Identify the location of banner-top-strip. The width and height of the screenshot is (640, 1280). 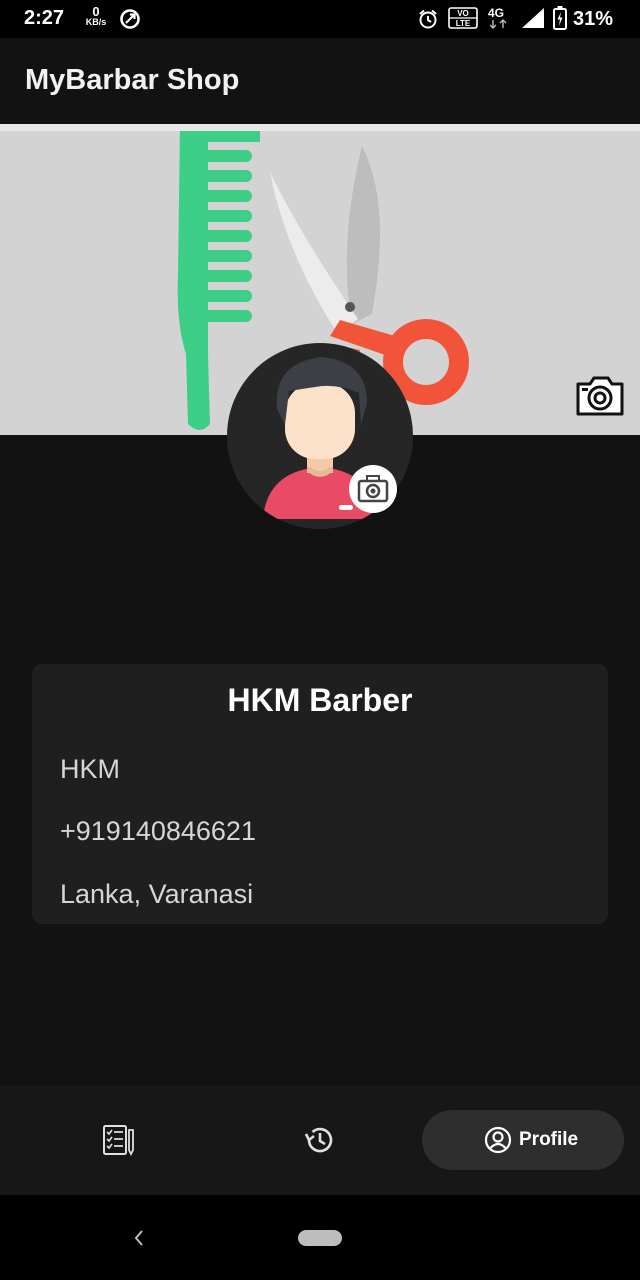
(320, 127).